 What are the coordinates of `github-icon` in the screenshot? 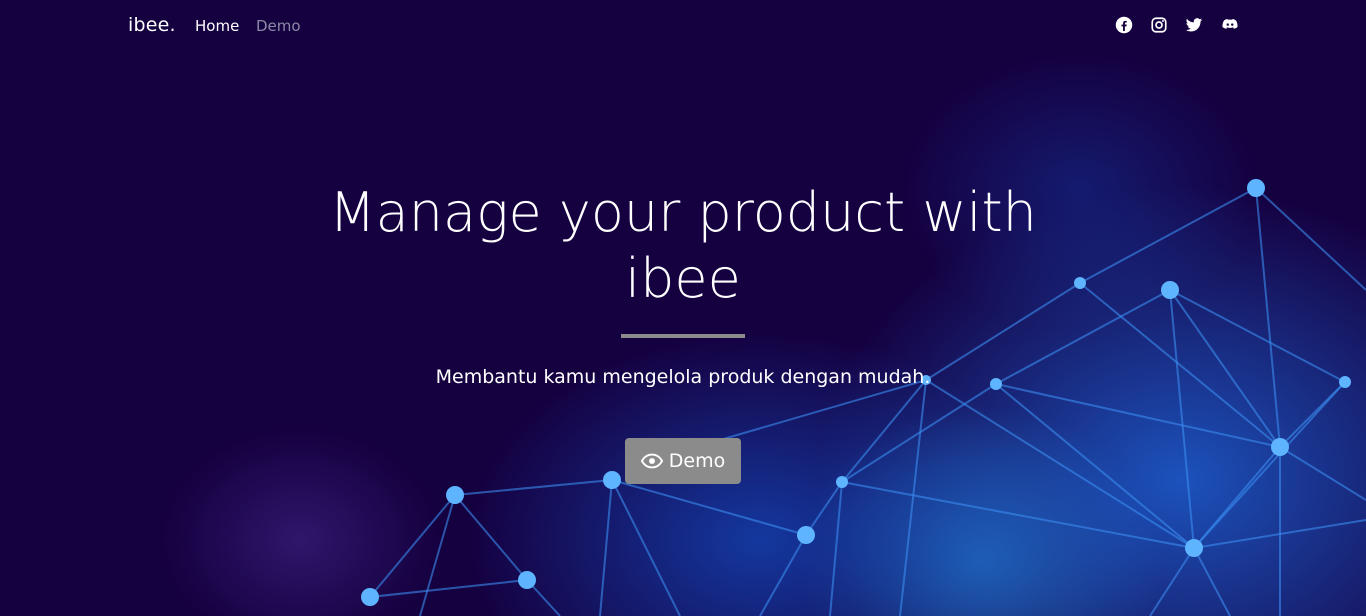 It's located at (1230, 25).